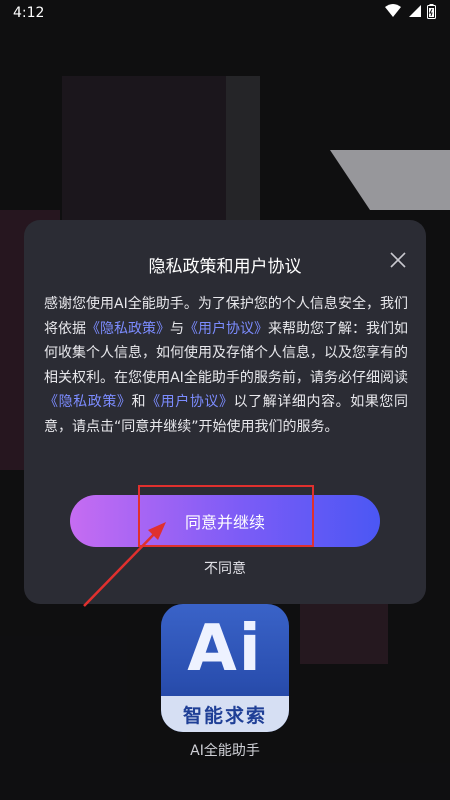  I want to click on wifi-icon, so click(393, 13).